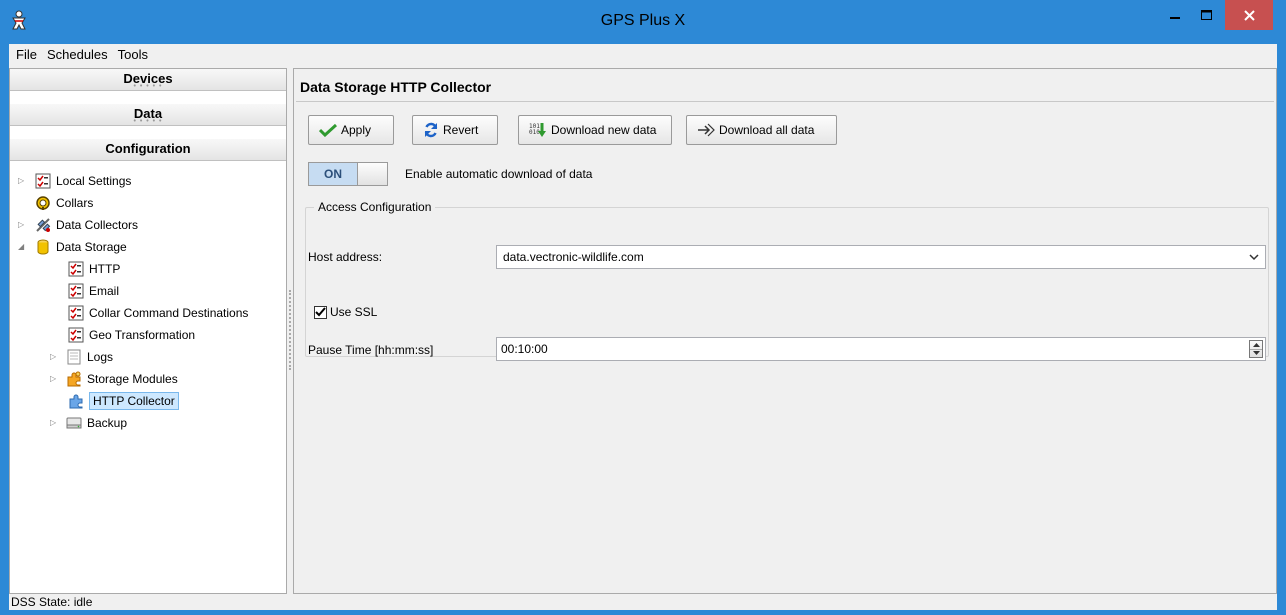 Image resolution: width=1286 pixels, height=615 pixels. Describe the element at coordinates (372, 174) in the screenshot. I see `toggle-knob` at that location.